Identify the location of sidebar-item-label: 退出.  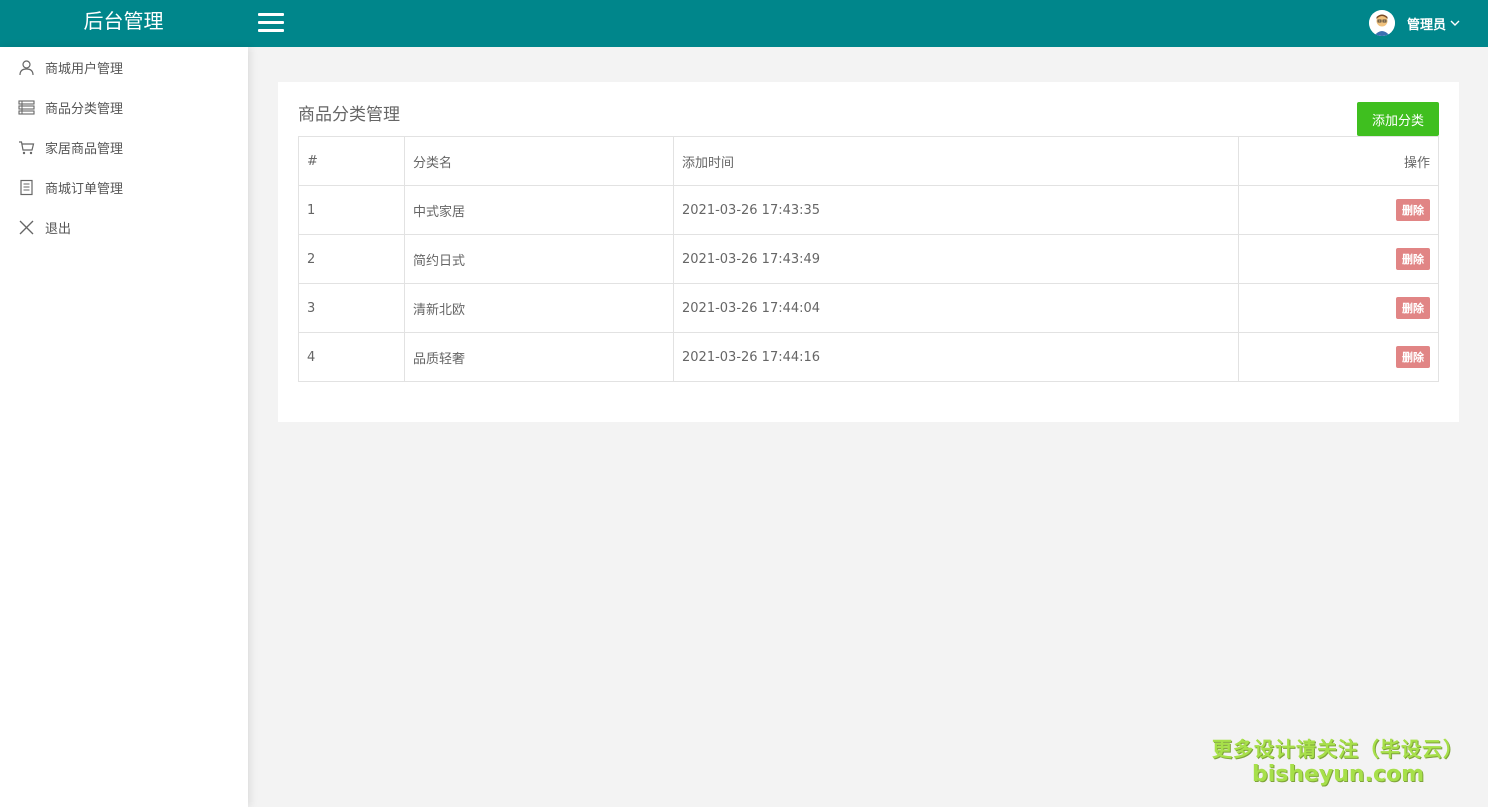
(58, 229).